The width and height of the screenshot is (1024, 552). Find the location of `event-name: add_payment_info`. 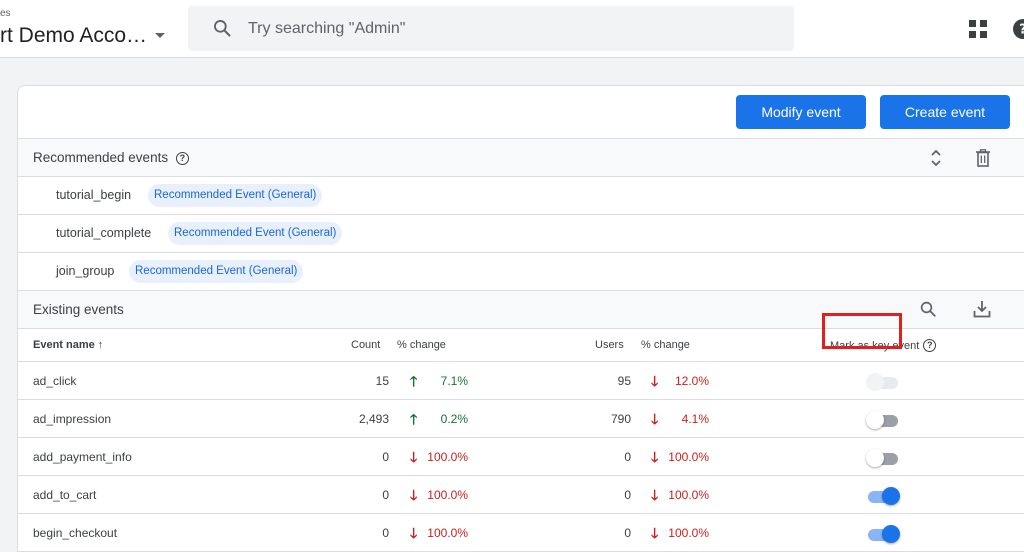

event-name: add_payment_info is located at coordinates (82, 457).